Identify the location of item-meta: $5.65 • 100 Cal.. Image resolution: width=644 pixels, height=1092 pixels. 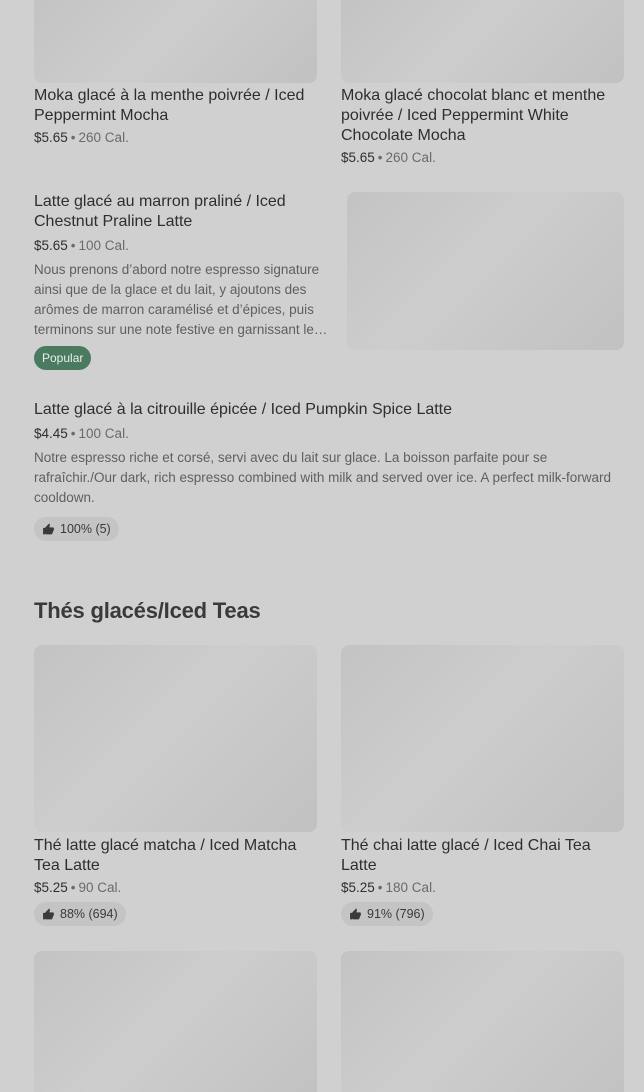
(185, 246).